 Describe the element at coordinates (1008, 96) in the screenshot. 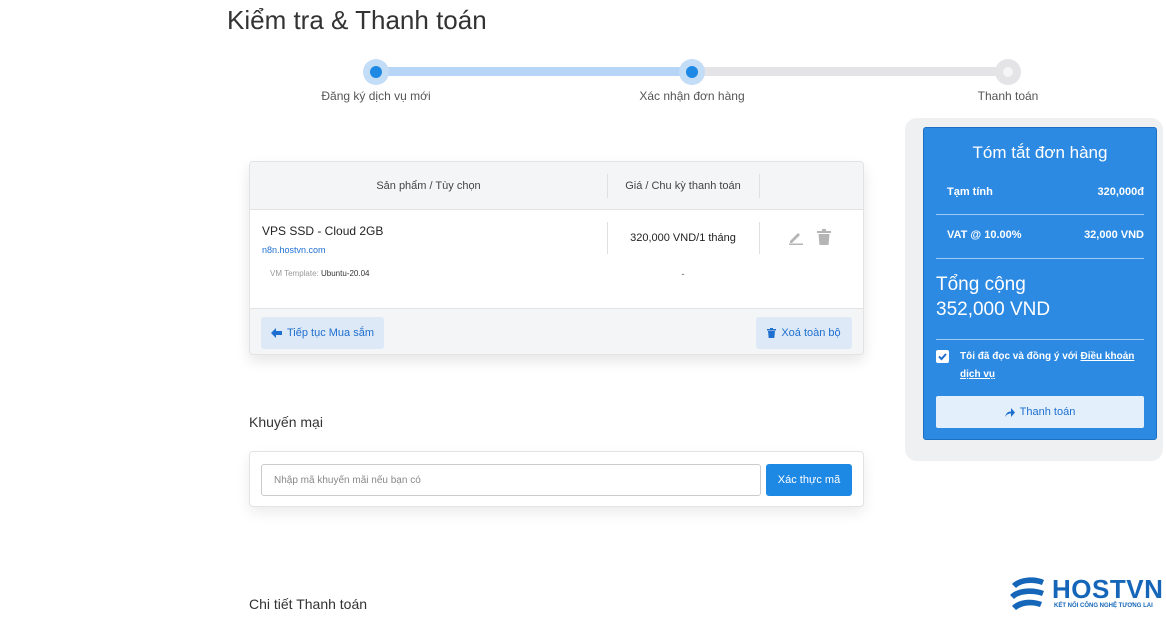

I see `step-label-payment: Thanh toán` at that location.